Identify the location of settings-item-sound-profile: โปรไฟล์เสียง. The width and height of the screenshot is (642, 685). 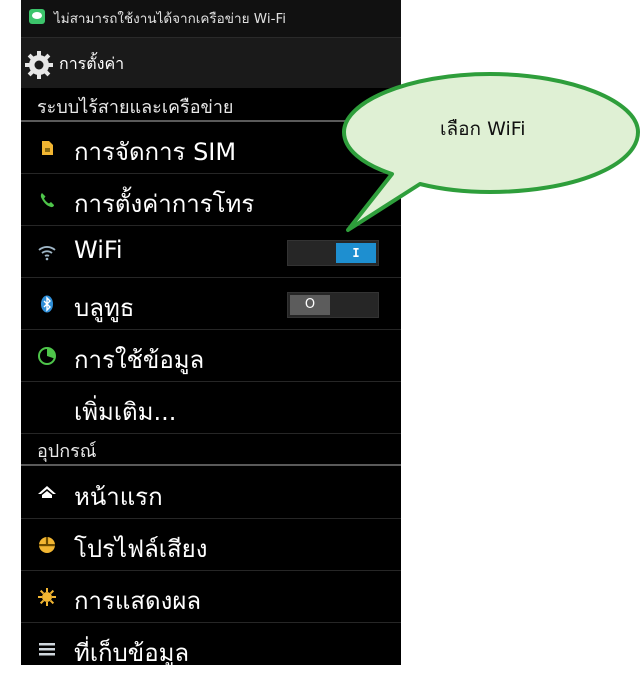
(211, 545).